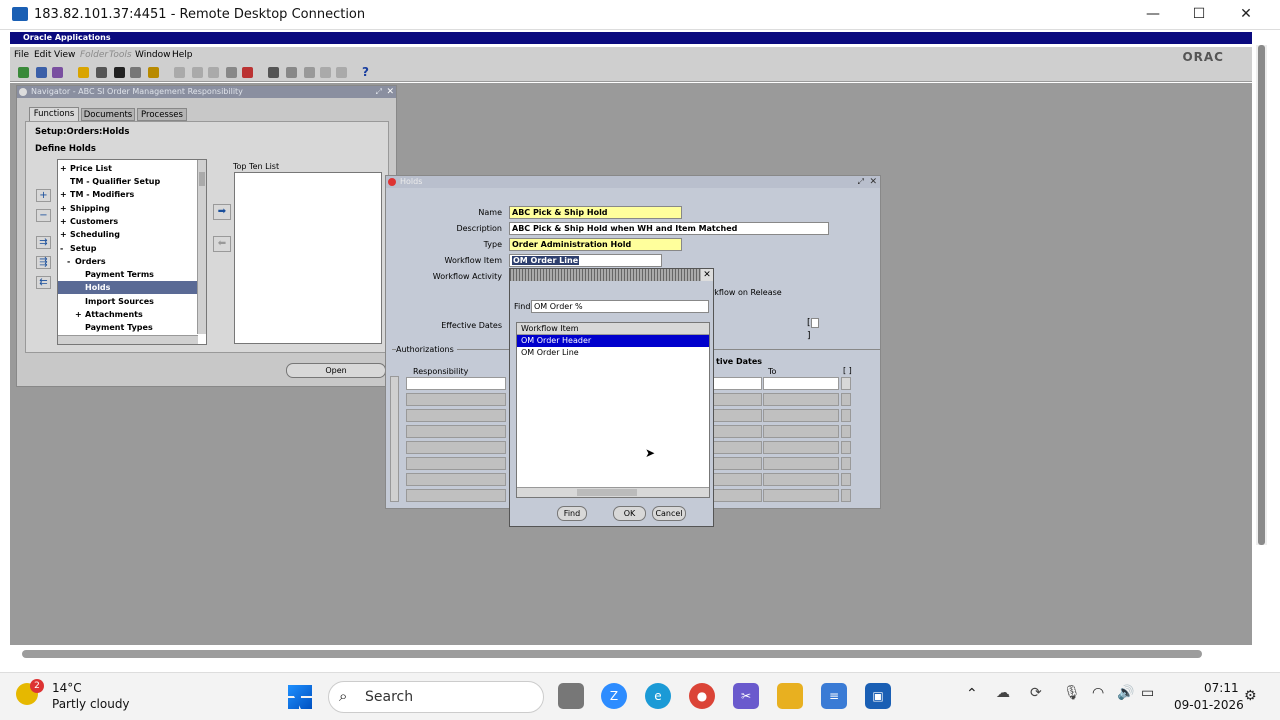  Describe the element at coordinates (571, 696) in the screenshot. I see `task-view-icon` at that location.